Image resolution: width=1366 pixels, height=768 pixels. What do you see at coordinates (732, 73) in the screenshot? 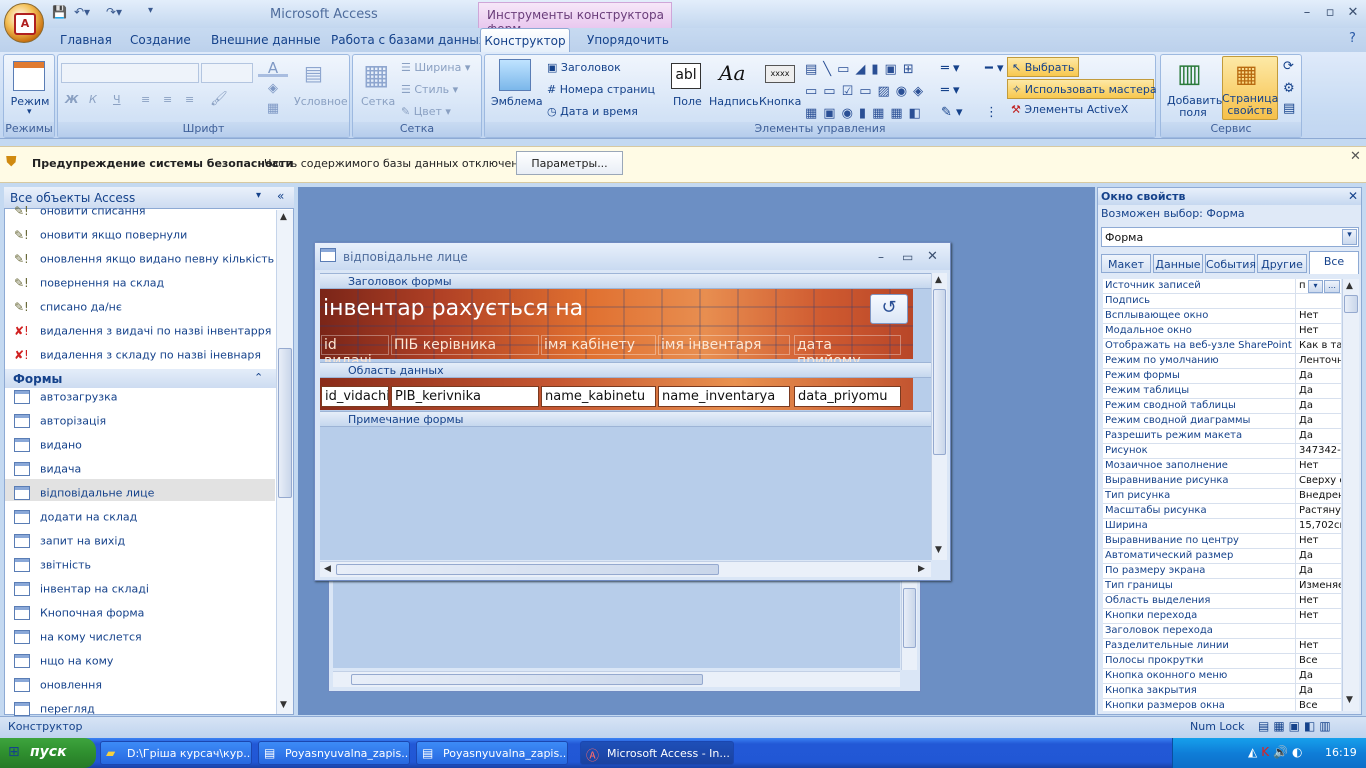
I see `label-icon: Aa` at bounding box center [732, 73].